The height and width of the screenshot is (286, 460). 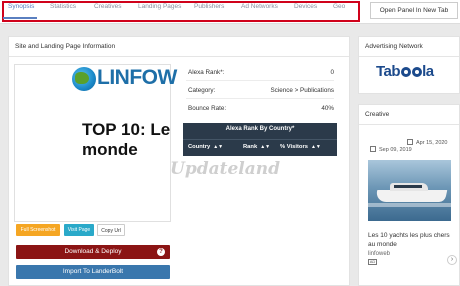 I want to click on column-header-rank: Rank ▲▼, so click(x=256, y=147).